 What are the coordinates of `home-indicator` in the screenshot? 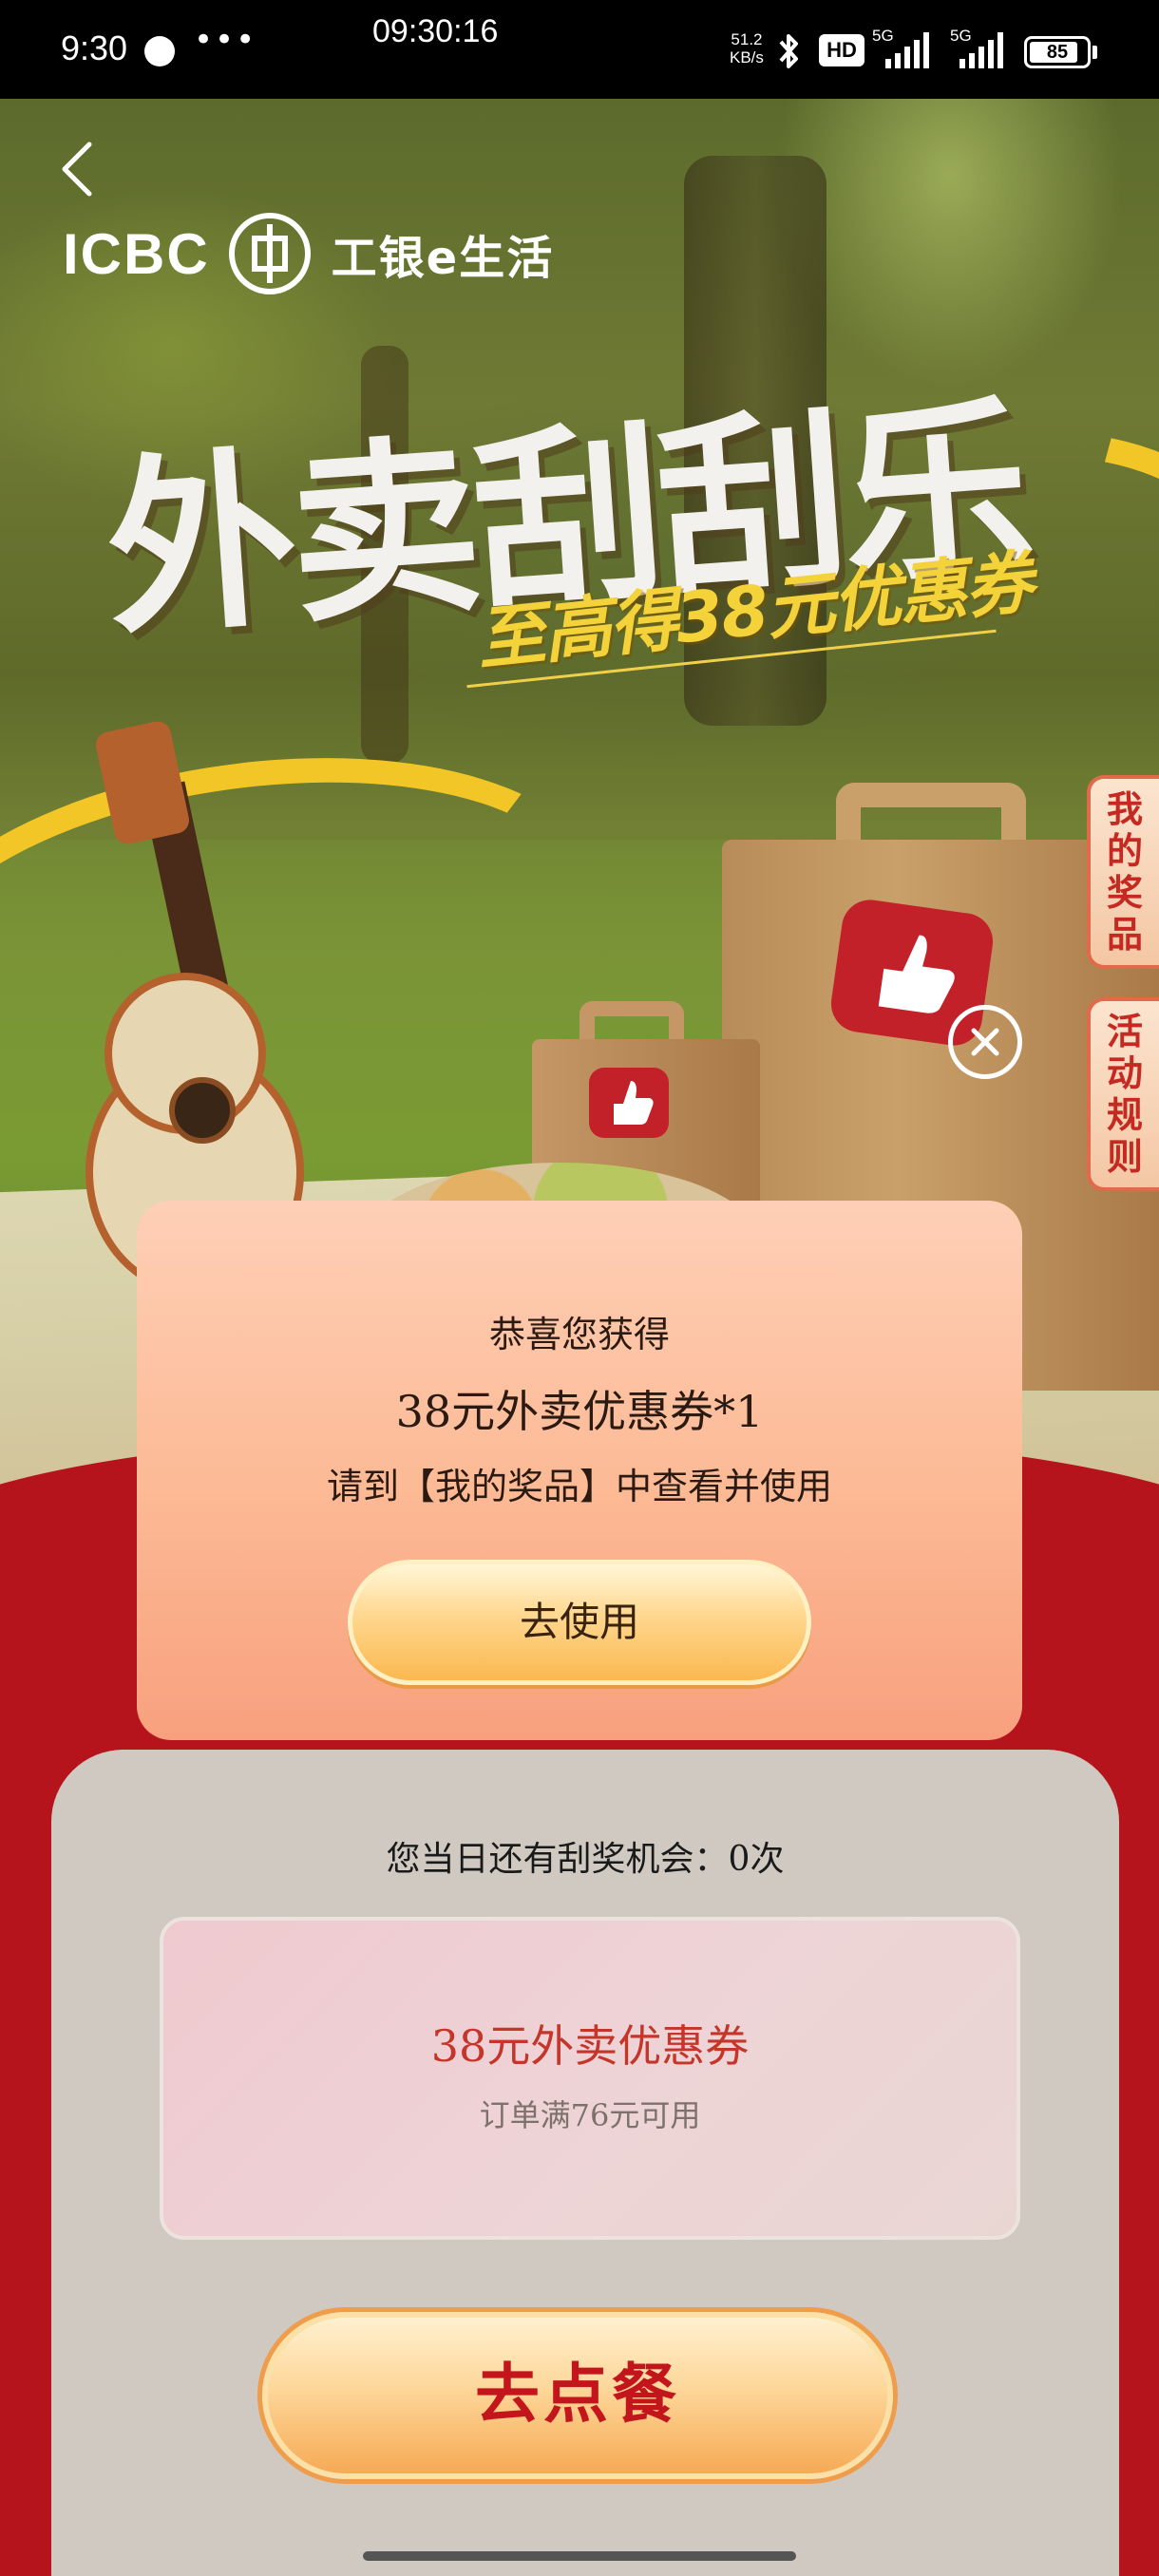 It's located at (579, 2556).